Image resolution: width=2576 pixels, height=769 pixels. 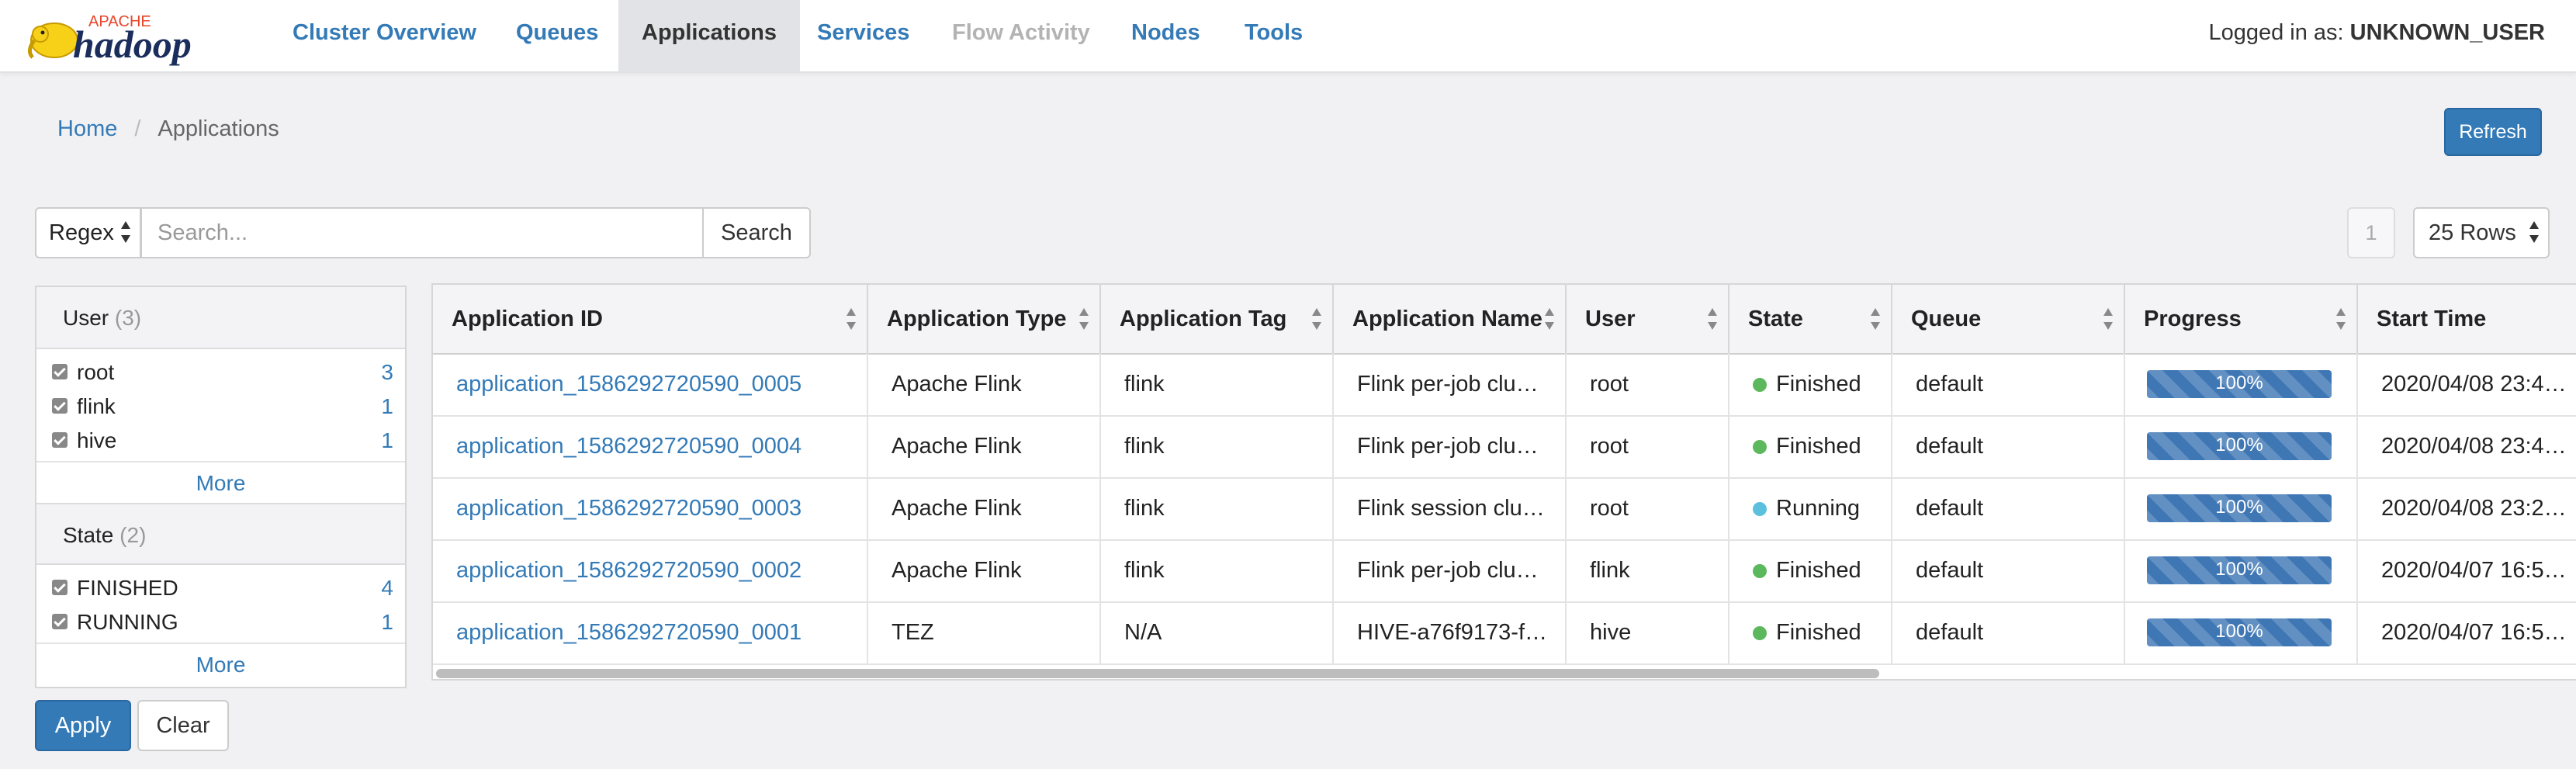 I want to click on column-header-state: State, so click(x=1810, y=319).